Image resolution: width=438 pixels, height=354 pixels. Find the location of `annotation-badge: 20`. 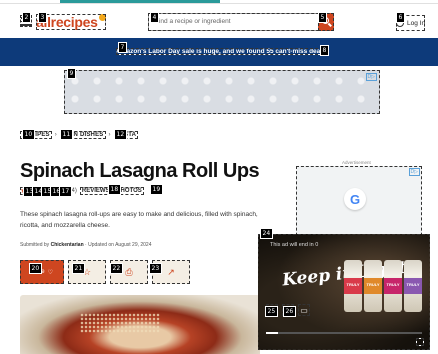

annotation-badge: 20 is located at coordinates (35, 268).